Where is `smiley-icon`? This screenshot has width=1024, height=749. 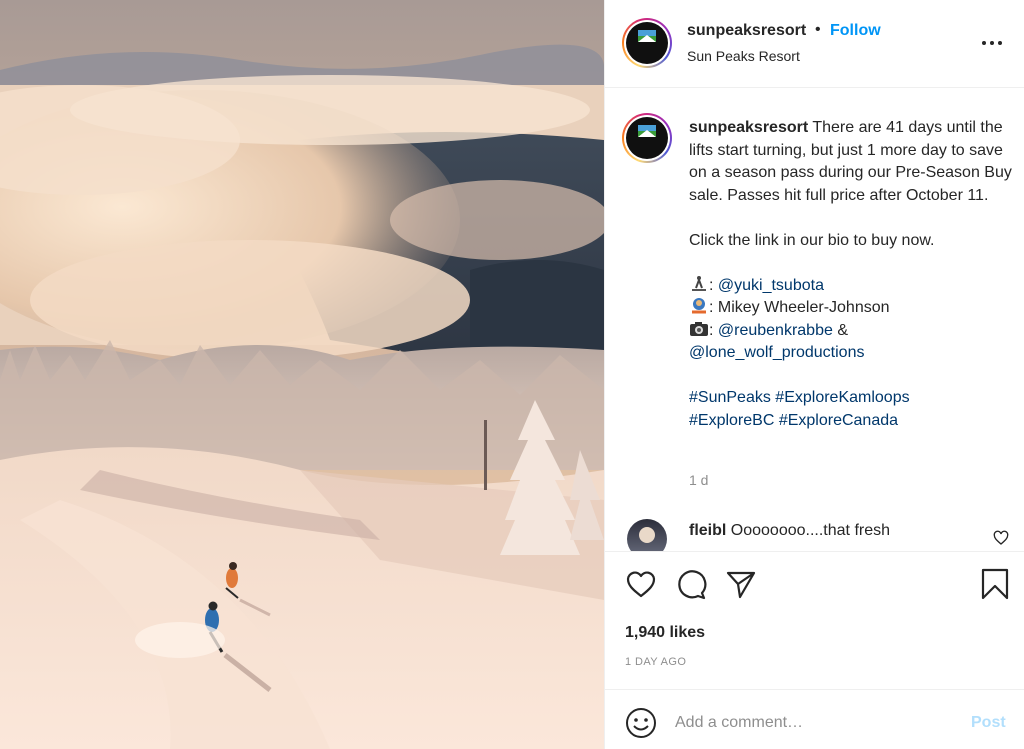
smiley-icon is located at coordinates (641, 723).